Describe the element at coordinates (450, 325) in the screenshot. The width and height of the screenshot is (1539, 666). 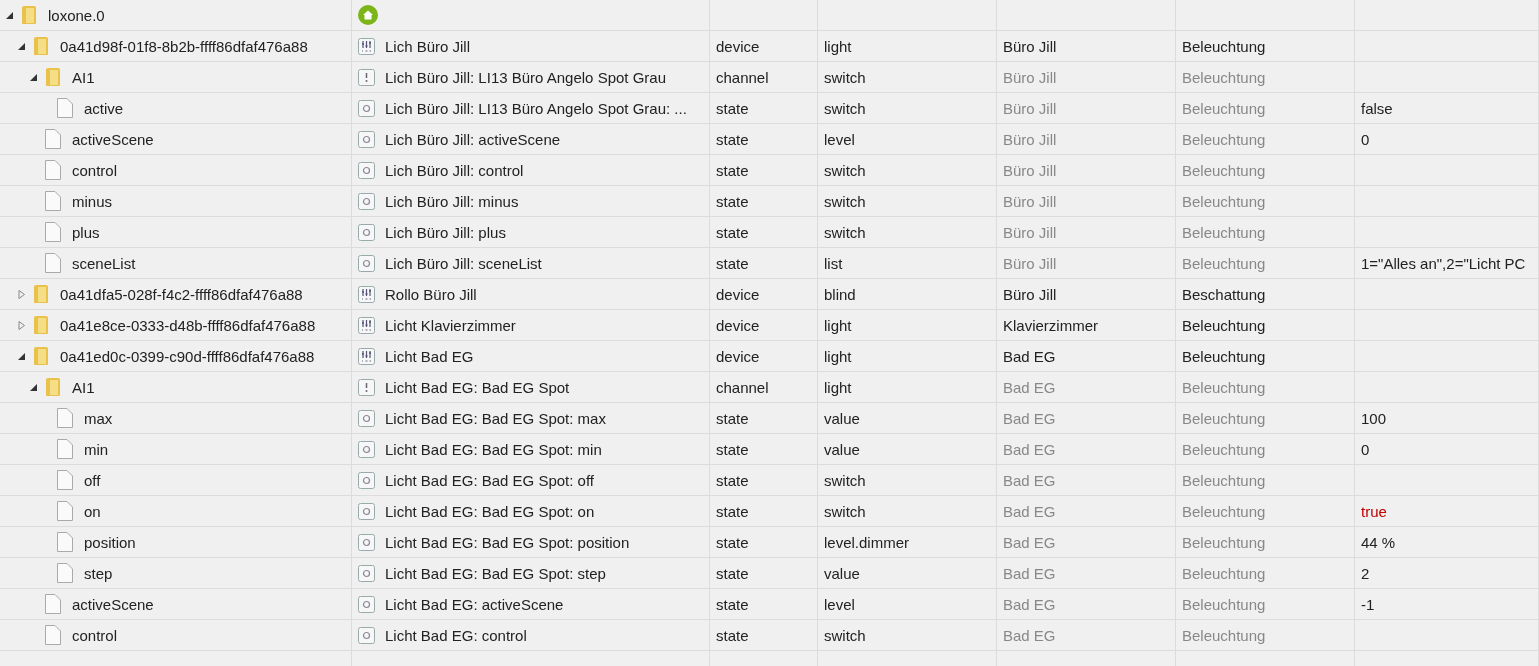
I see `object-name: Licht Klavierzimmer` at that location.